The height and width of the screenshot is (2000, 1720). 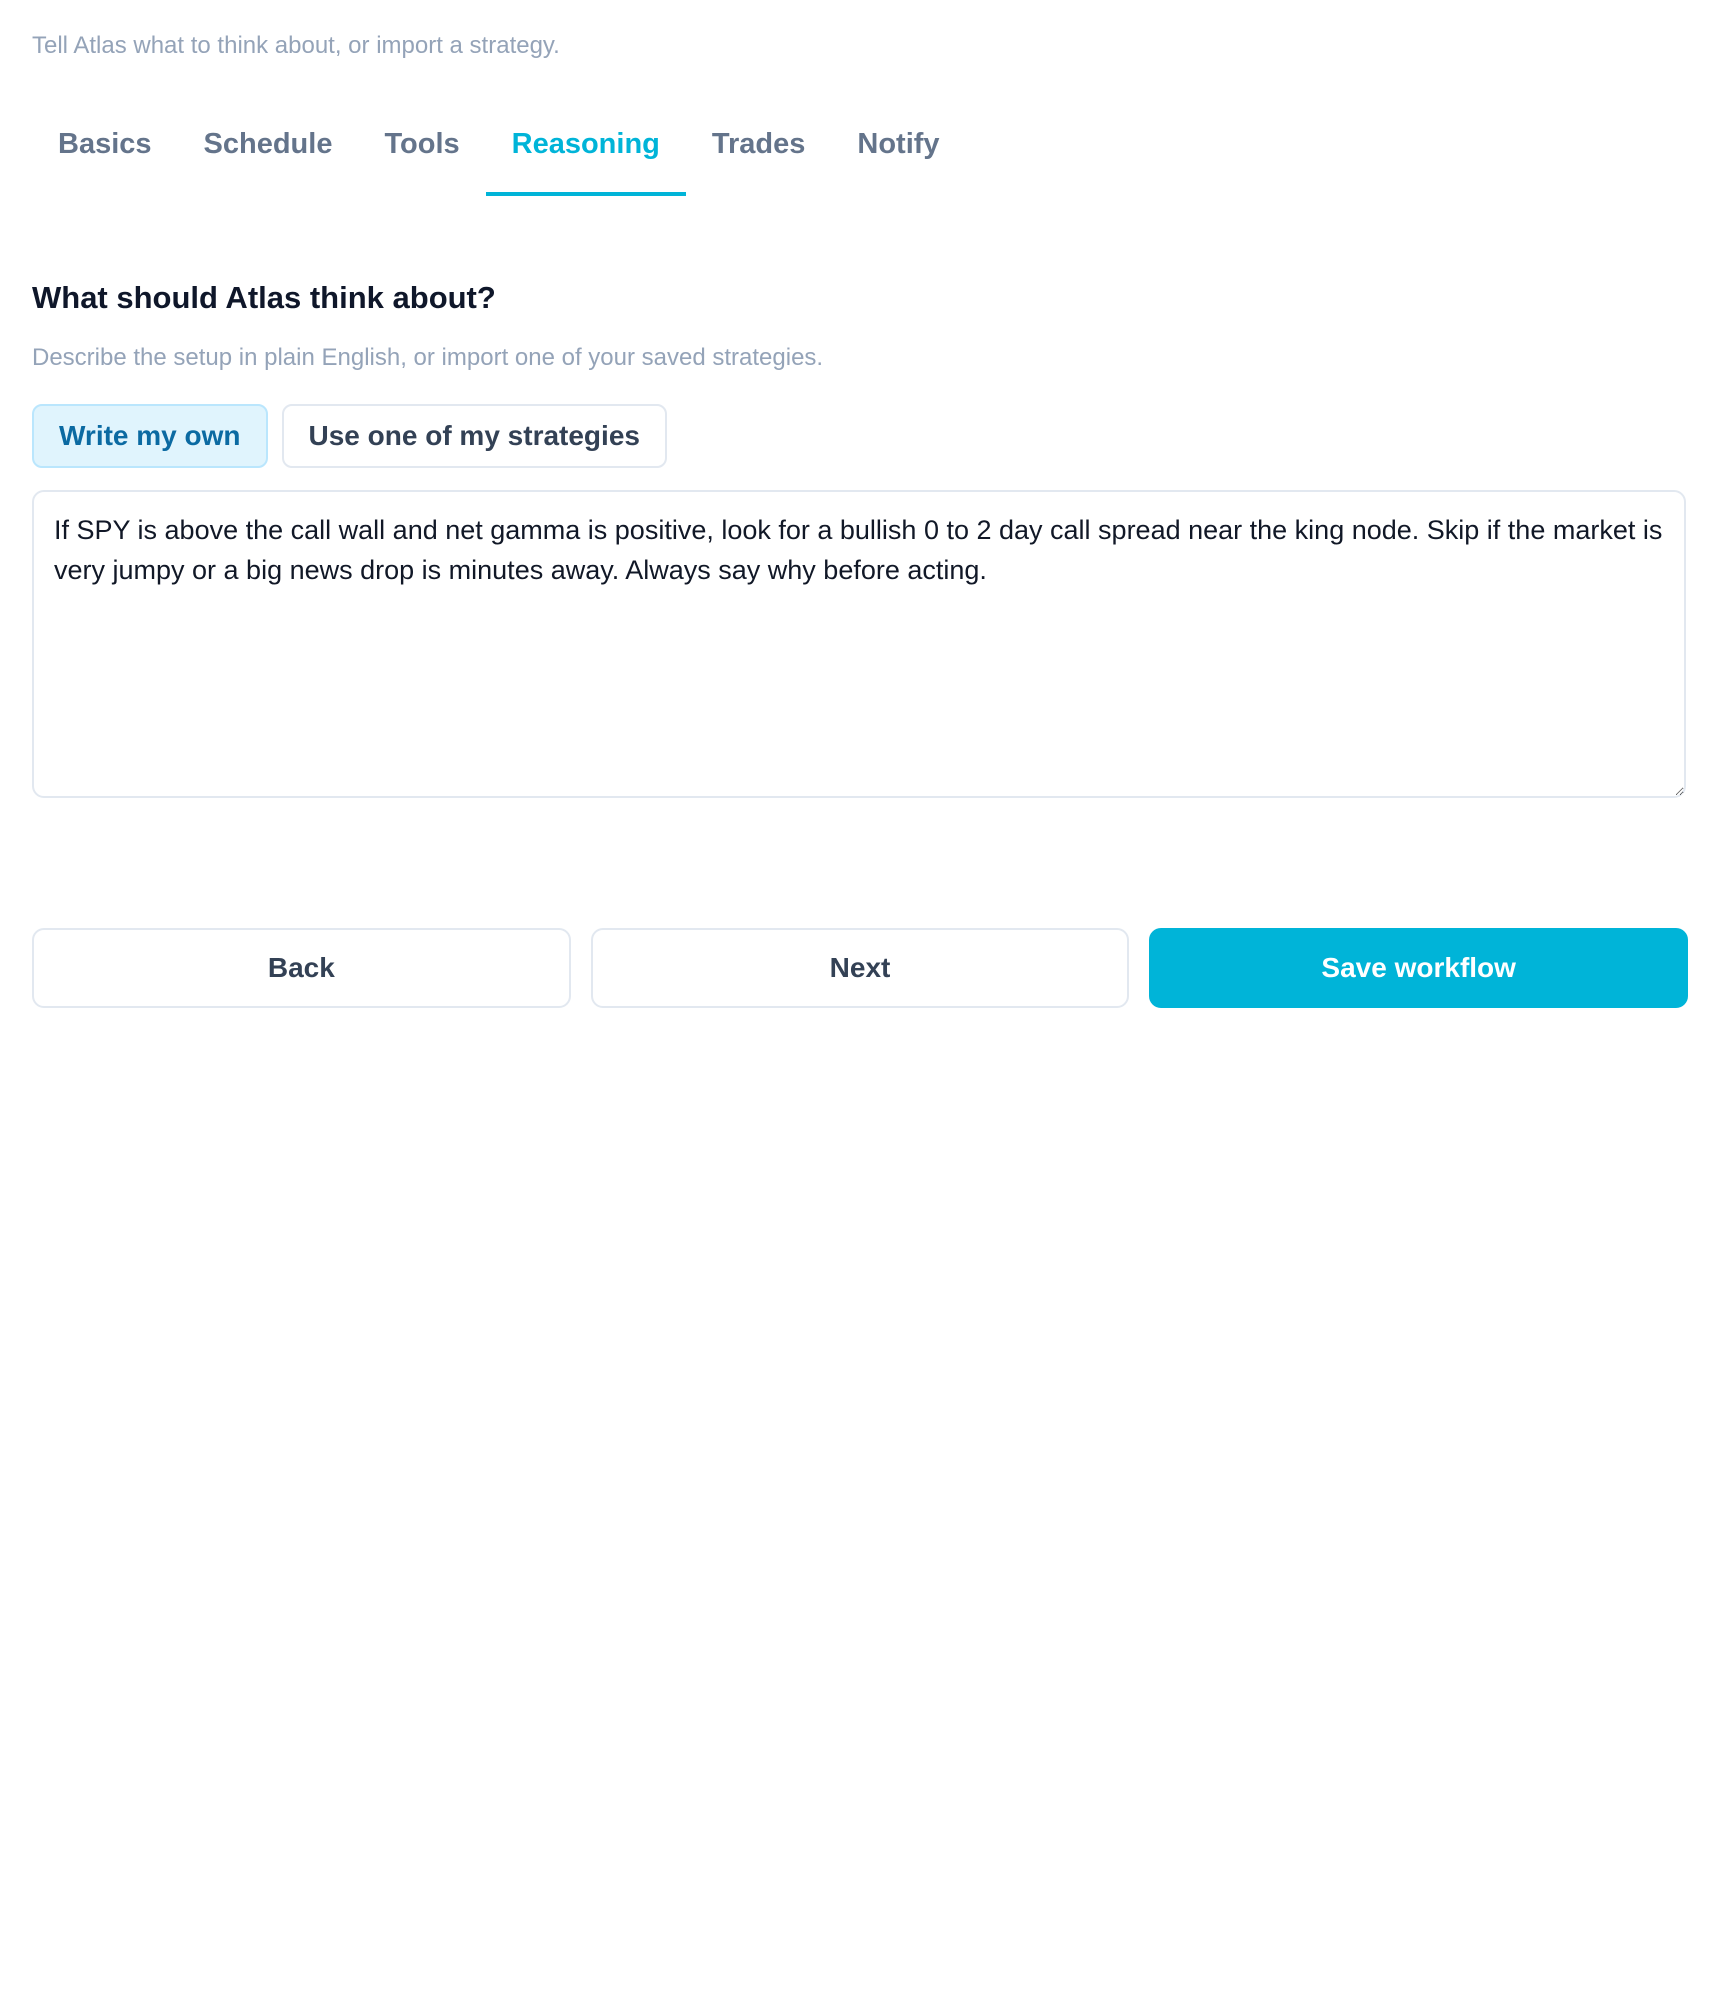 What do you see at coordinates (474, 436) in the screenshot?
I see `use-strategy-button: Use one of my strategies` at bounding box center [474, 436].